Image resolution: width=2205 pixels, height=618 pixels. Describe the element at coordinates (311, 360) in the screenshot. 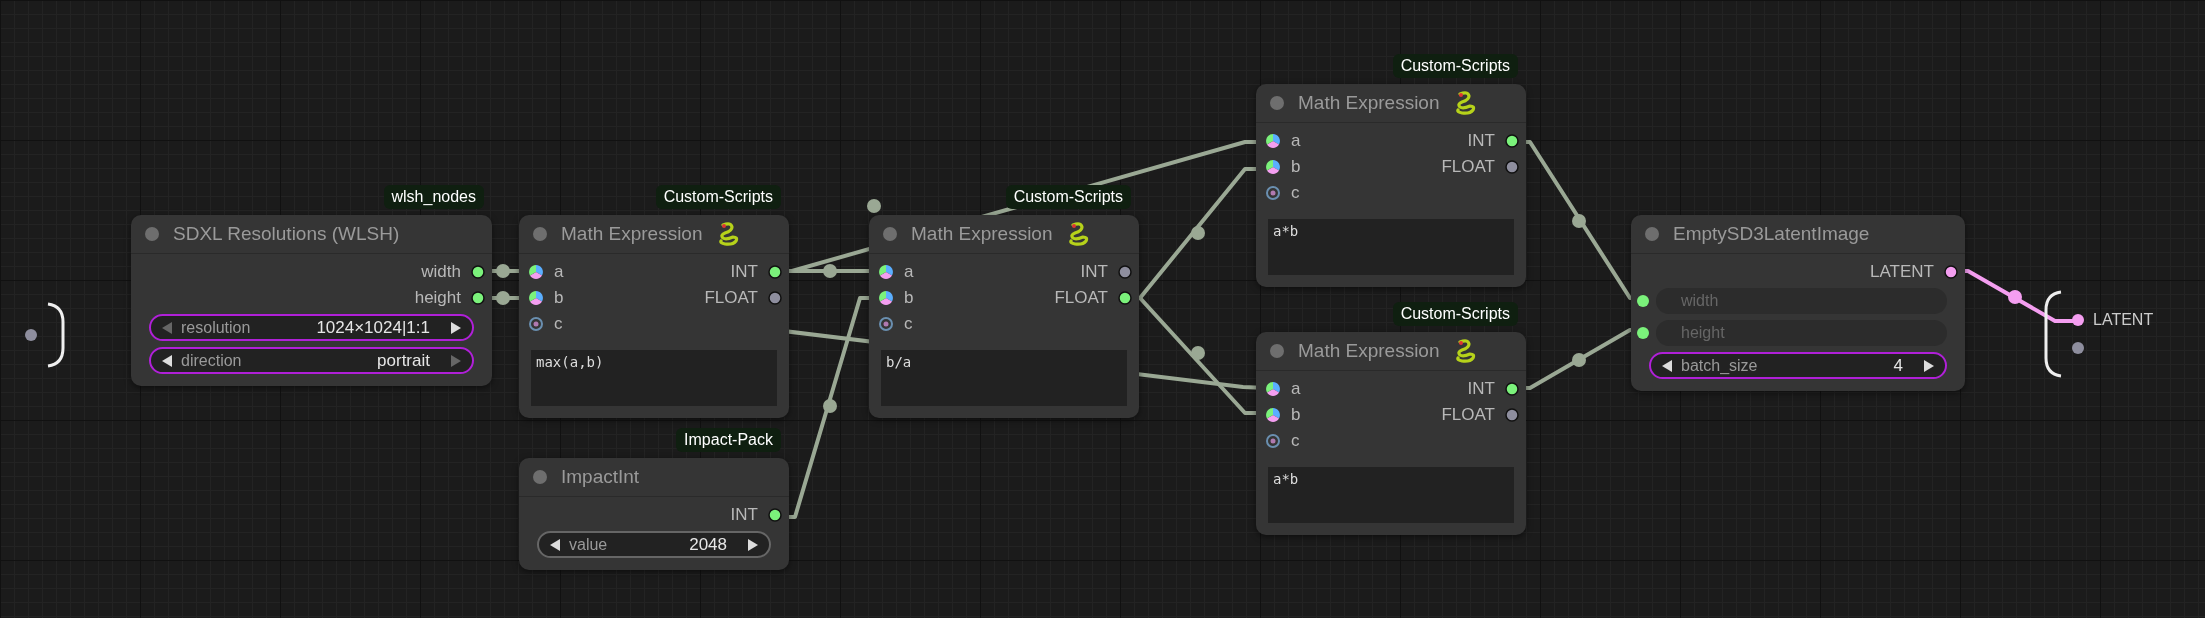

I see `combo-widget: direction portrait` at that location.